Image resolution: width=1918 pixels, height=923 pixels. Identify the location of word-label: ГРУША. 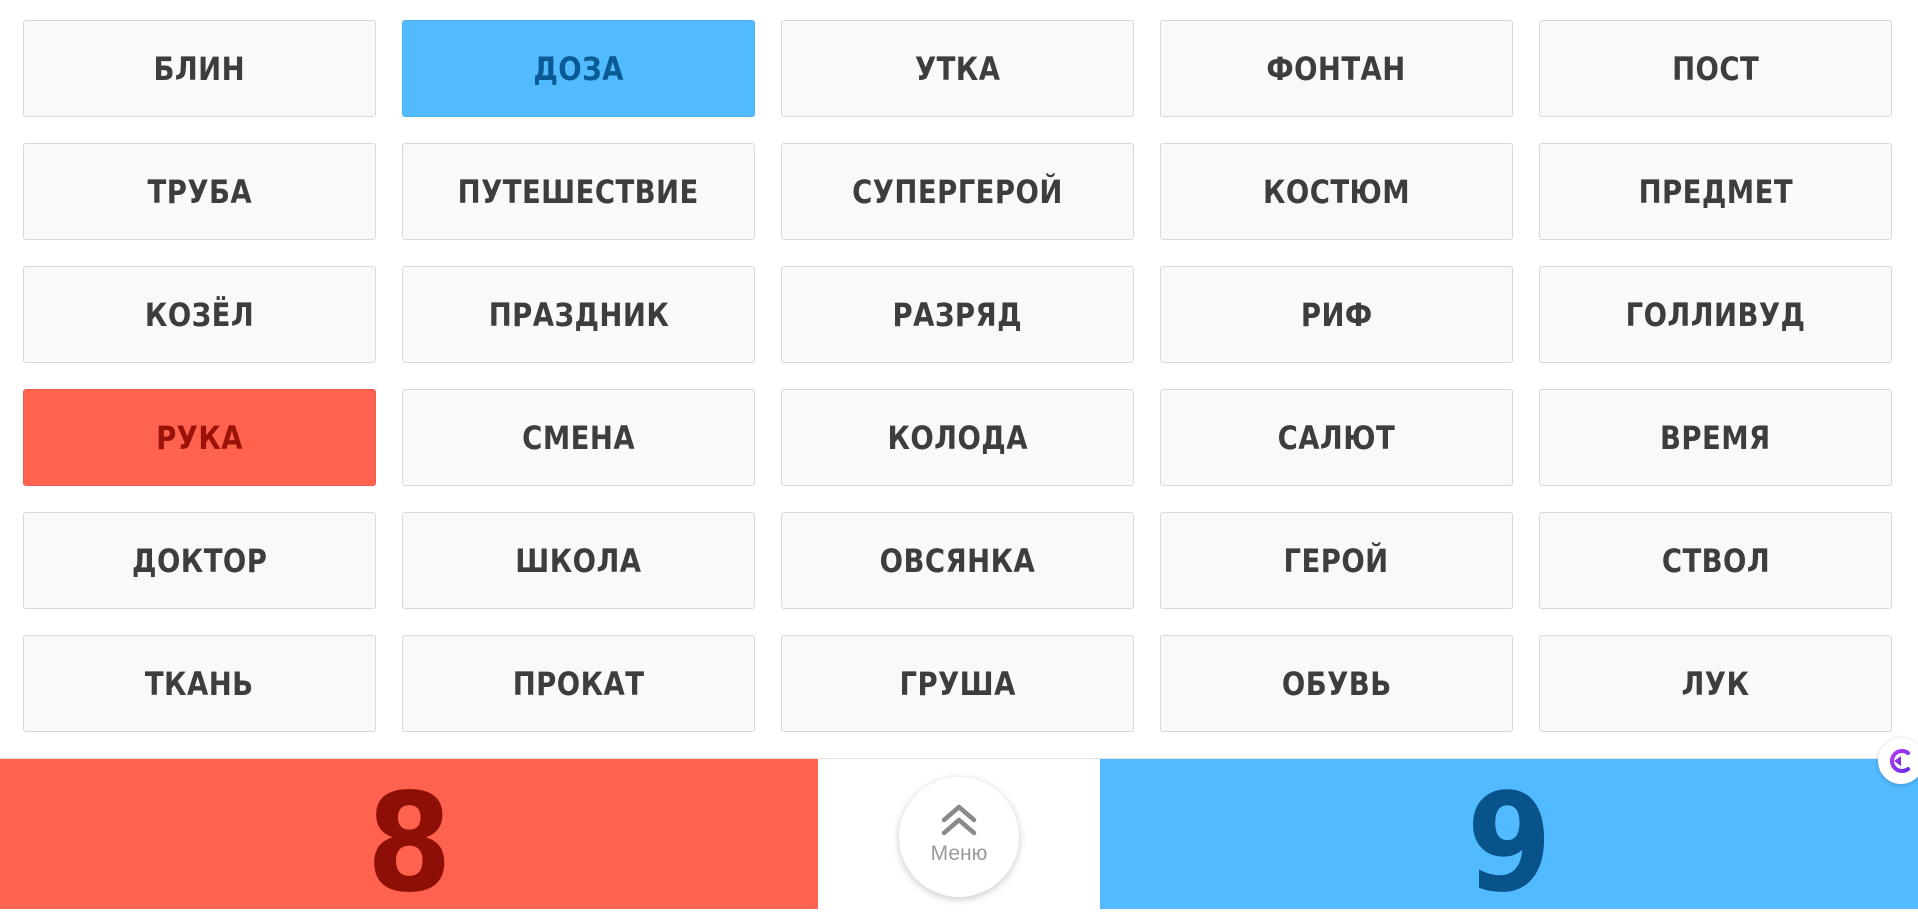
(957, 683).